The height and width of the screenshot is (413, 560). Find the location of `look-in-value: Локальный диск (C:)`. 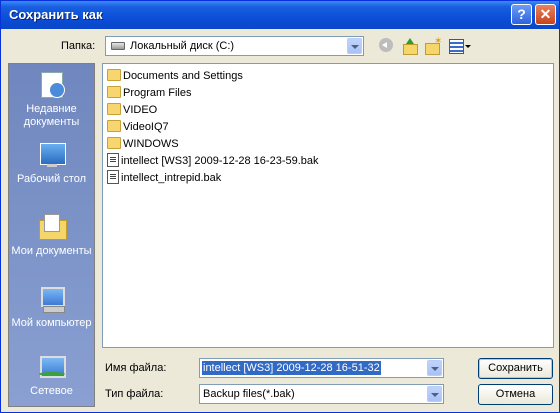

look-in-value: Локальный диск (C:) is located at coordinates (182, 46).